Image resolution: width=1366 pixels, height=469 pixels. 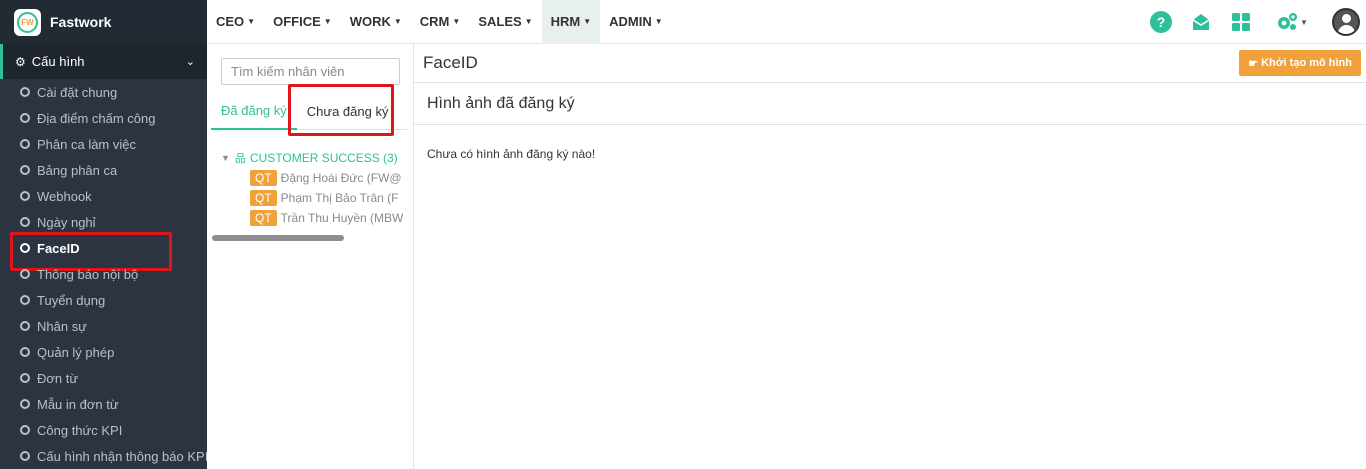 I want to click on sidebar-item-request-print-templates: Mẫu in đơn từ, so click(x=103, y=404).